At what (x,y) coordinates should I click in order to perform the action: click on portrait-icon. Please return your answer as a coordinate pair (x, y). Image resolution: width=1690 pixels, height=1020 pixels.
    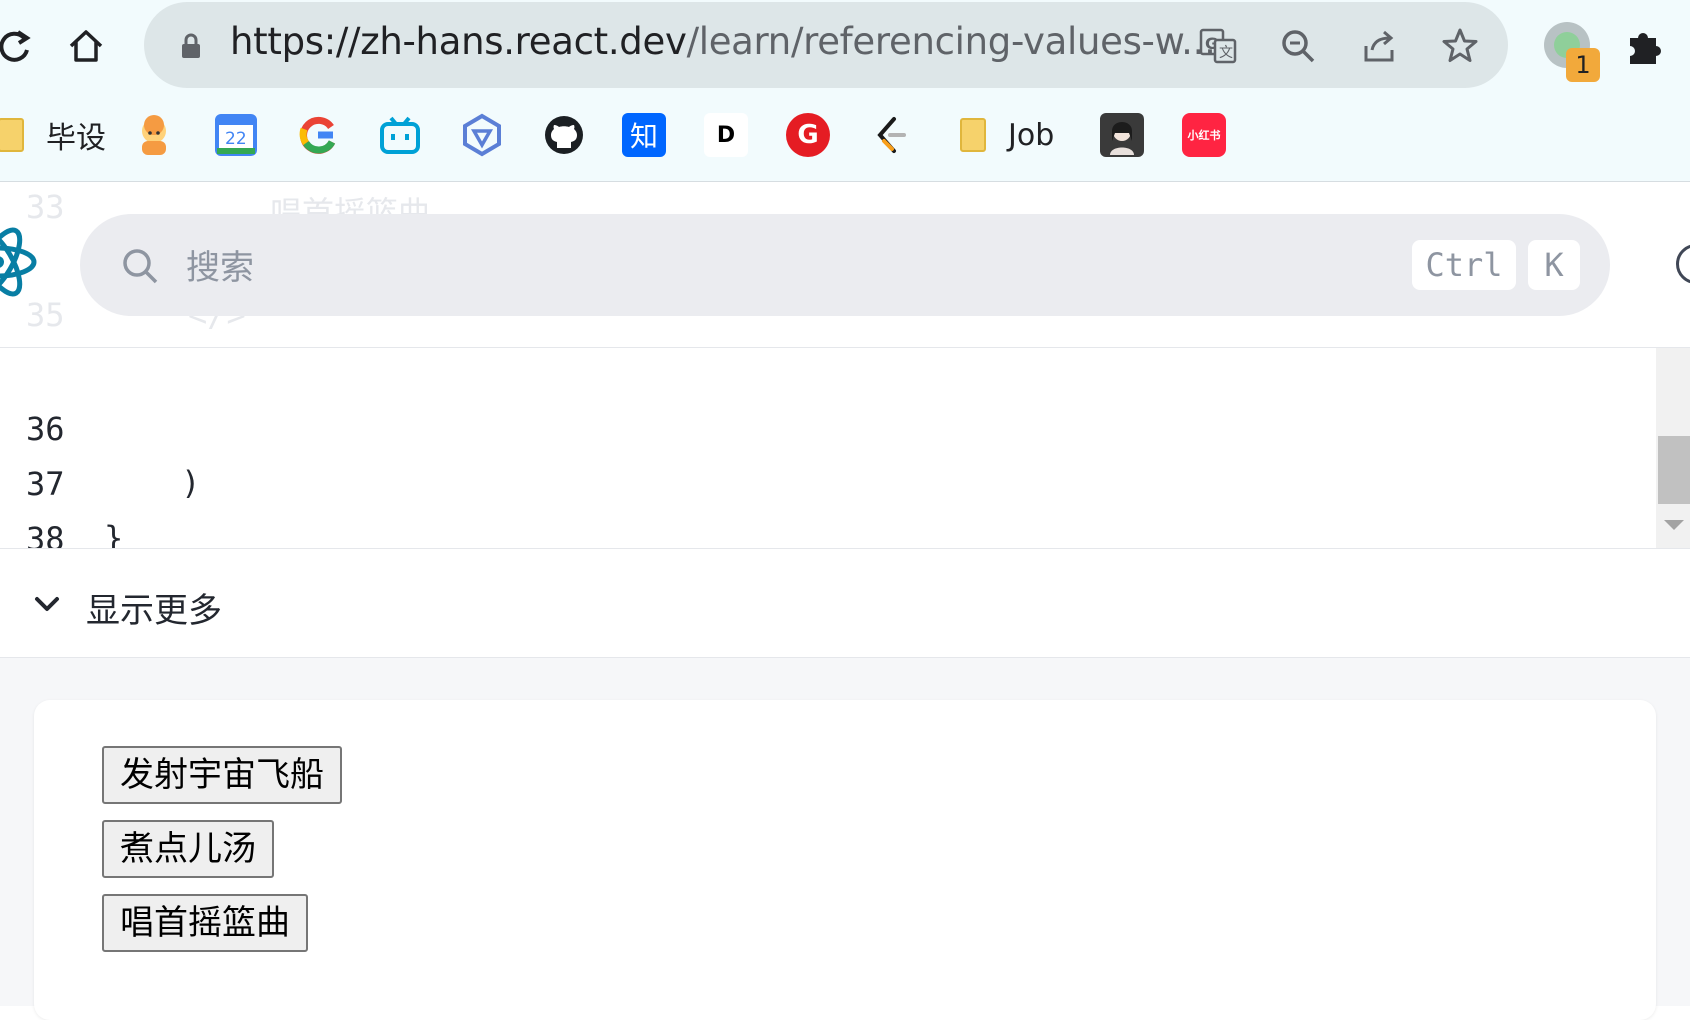
    Looking at the image, I should click on (1122, 135).